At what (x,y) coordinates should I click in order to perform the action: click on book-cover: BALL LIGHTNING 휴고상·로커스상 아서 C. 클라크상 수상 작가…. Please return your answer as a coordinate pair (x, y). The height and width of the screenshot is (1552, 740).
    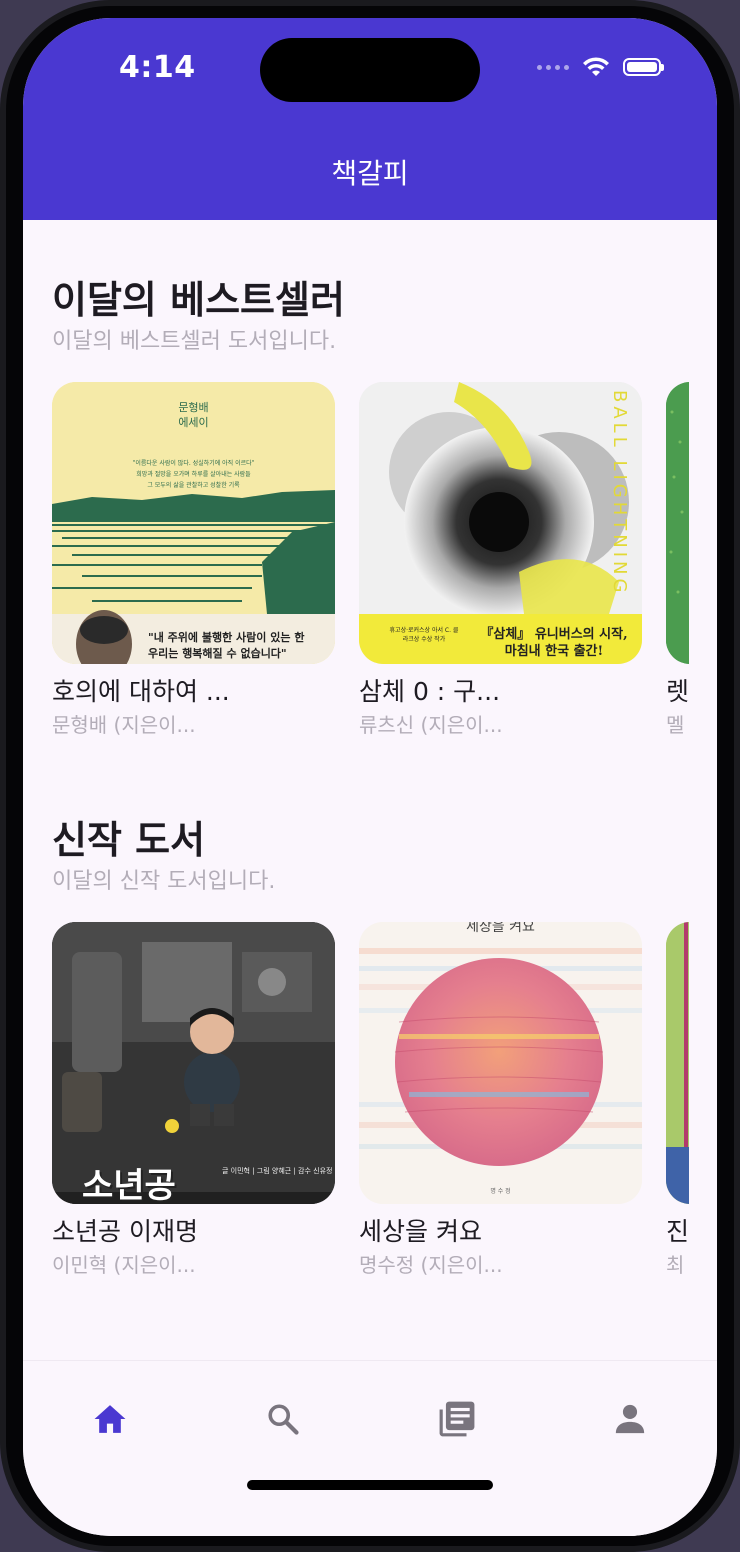
    Looking at the image, I should click on (500, 523).